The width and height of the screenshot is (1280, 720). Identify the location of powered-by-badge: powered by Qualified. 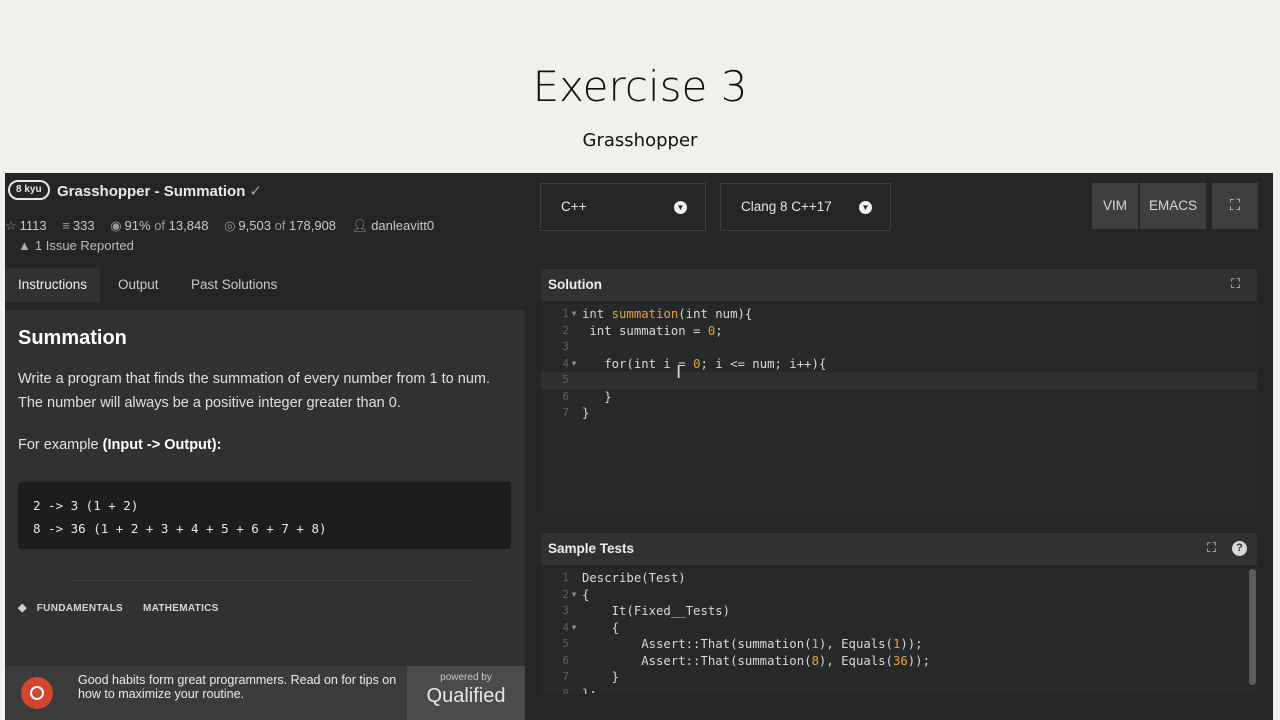
(466, 693).